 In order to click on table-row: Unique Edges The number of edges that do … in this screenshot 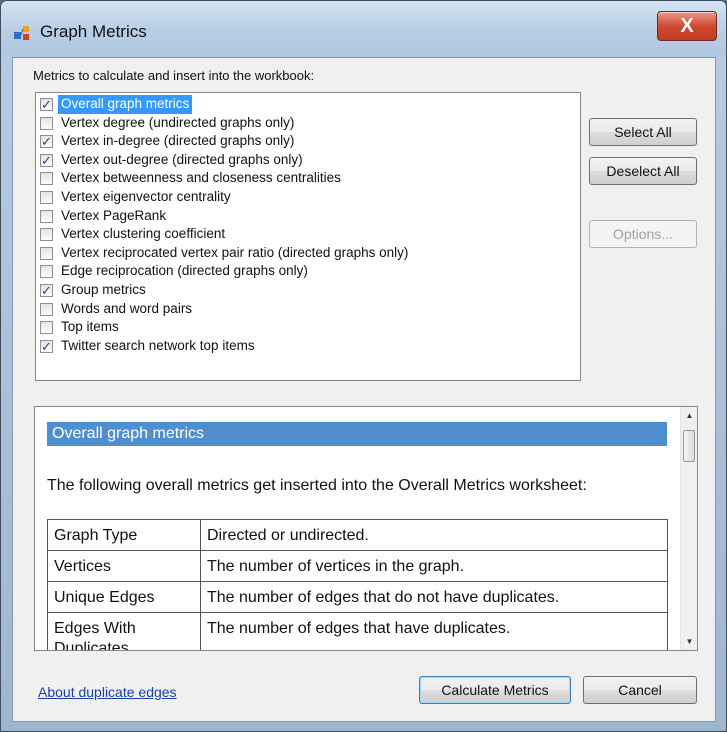, I will do `click(357, 597)`.